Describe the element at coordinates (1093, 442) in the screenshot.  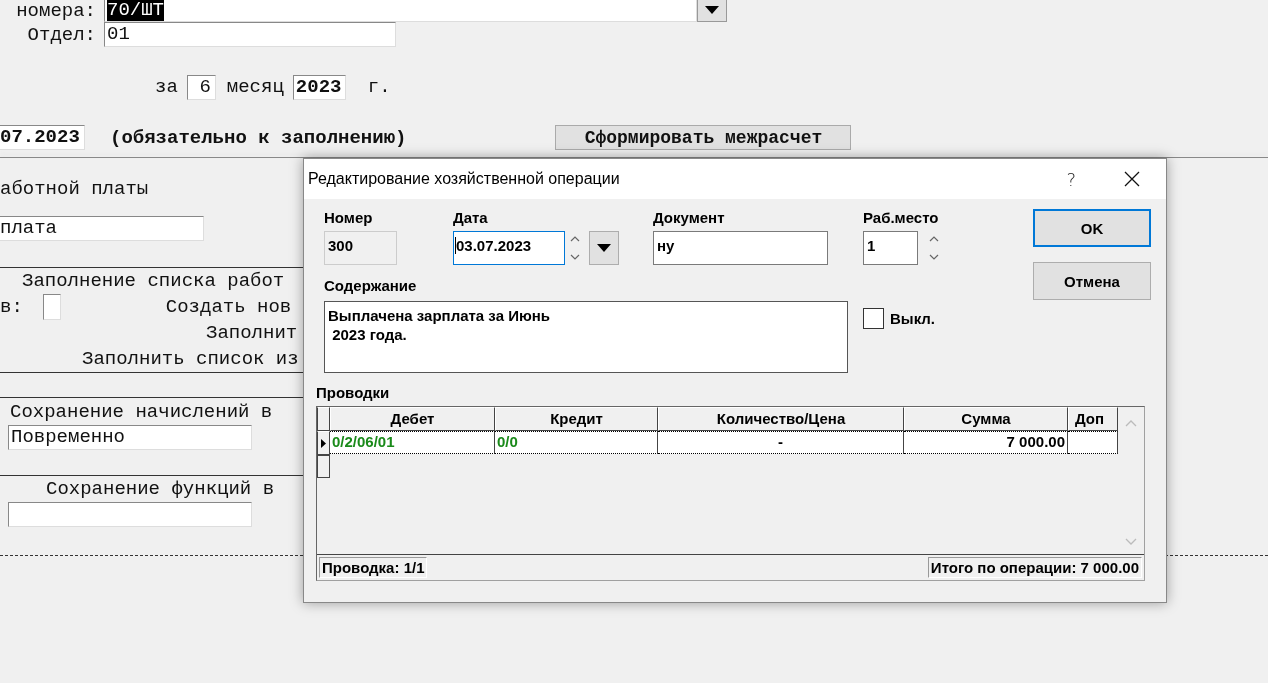
I see `table-cell` at that location.